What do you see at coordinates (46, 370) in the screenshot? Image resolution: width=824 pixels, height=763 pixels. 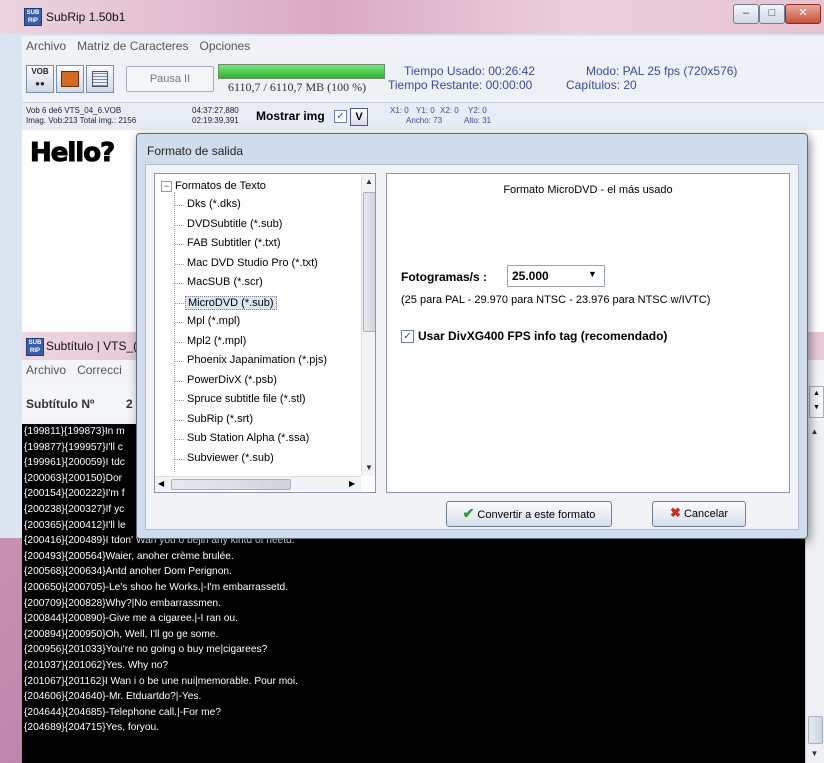 I see `sub-menu-archivo: Archivo` at bounding box center [46, 370].